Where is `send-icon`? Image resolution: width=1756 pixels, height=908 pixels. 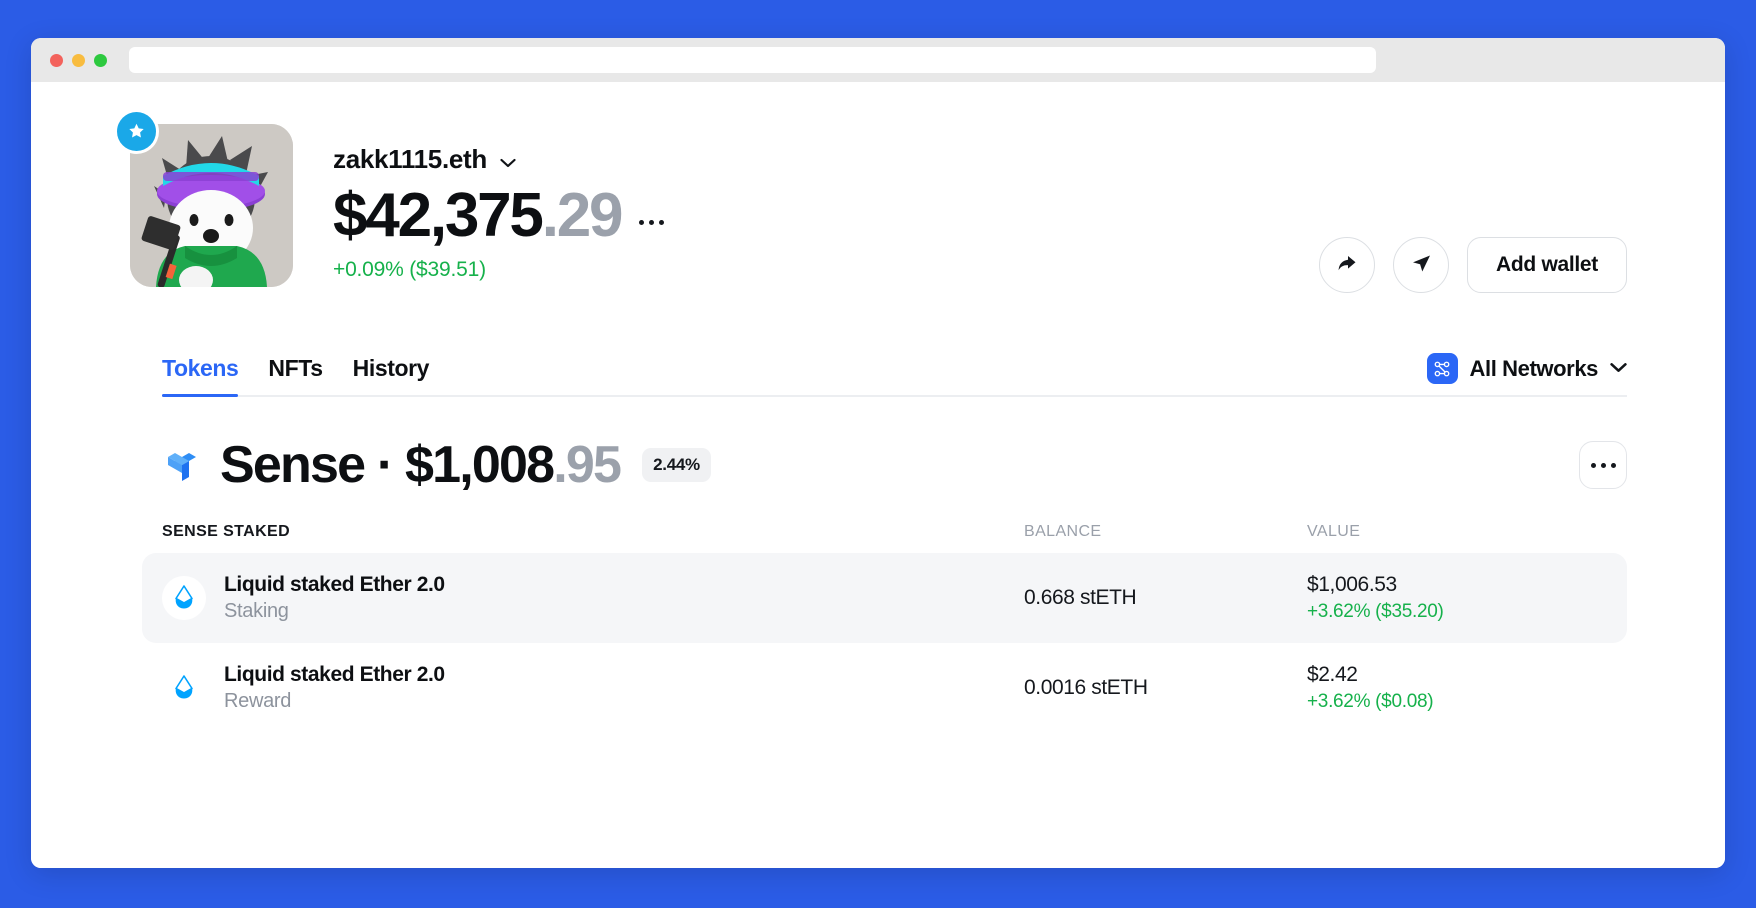 send-icon is located at coordinates (1421, 265).